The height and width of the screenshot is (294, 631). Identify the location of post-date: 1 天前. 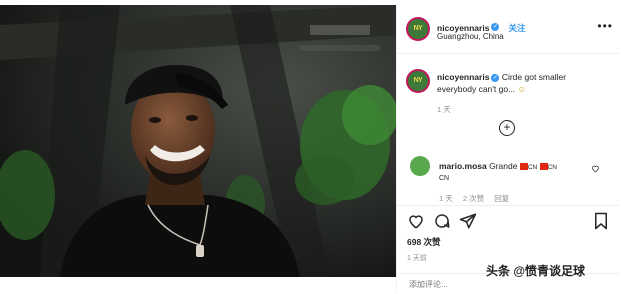
(417, 258).